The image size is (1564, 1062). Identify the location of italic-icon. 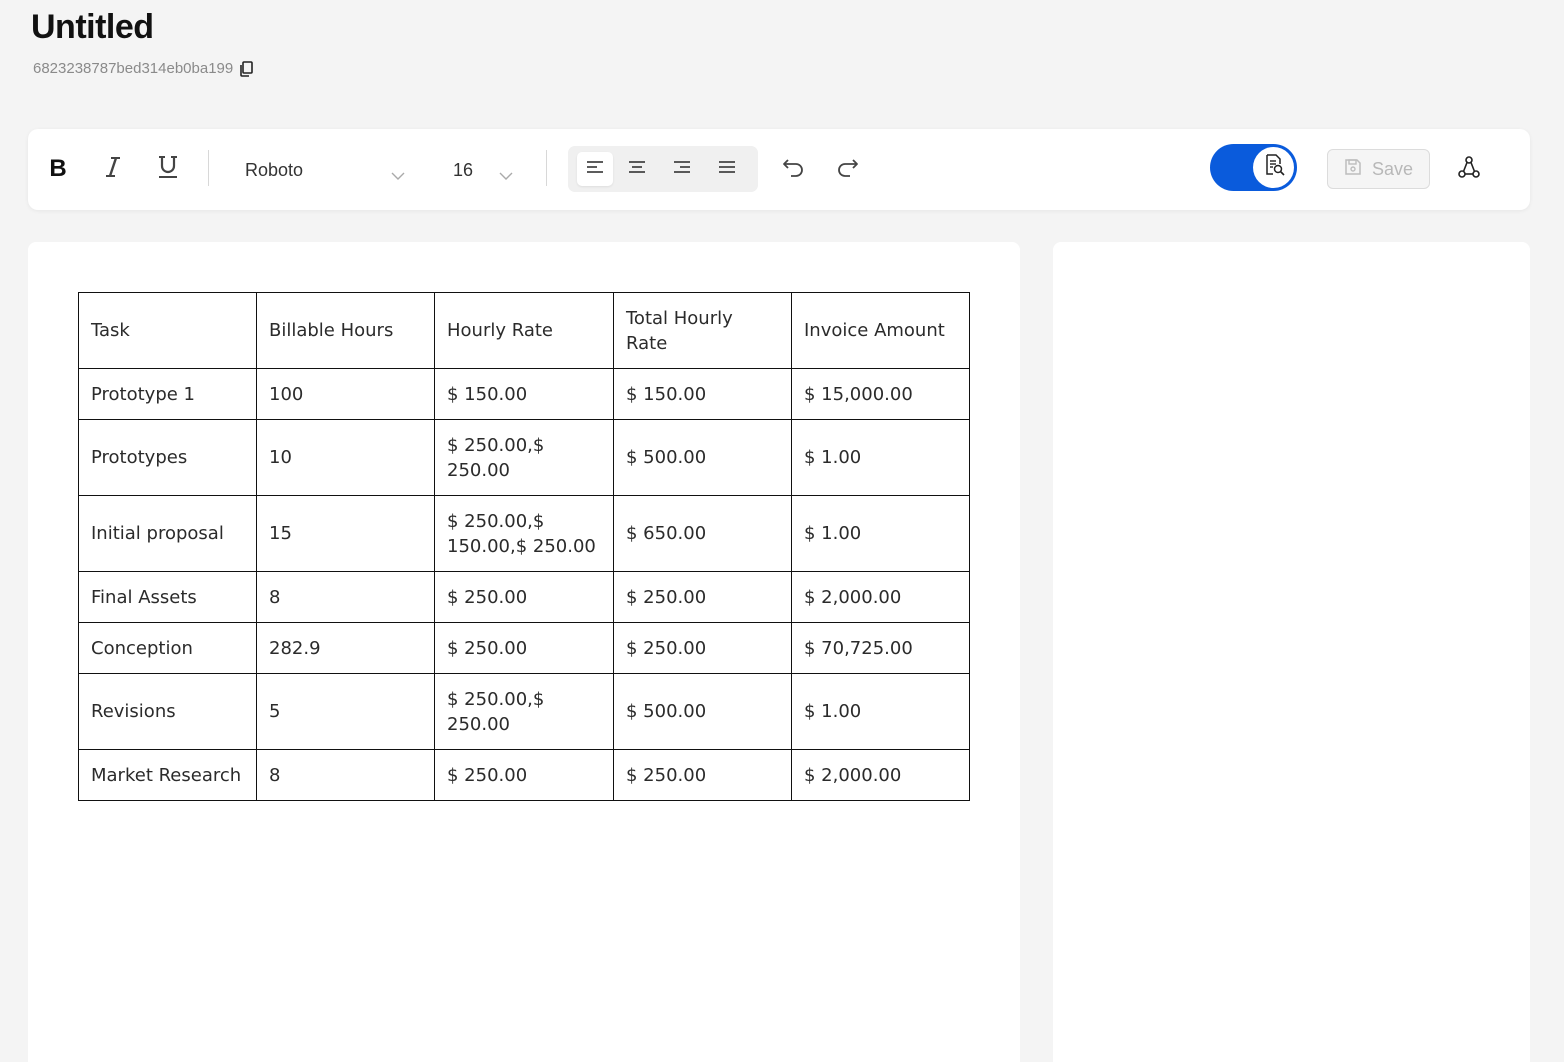
(113, 169).